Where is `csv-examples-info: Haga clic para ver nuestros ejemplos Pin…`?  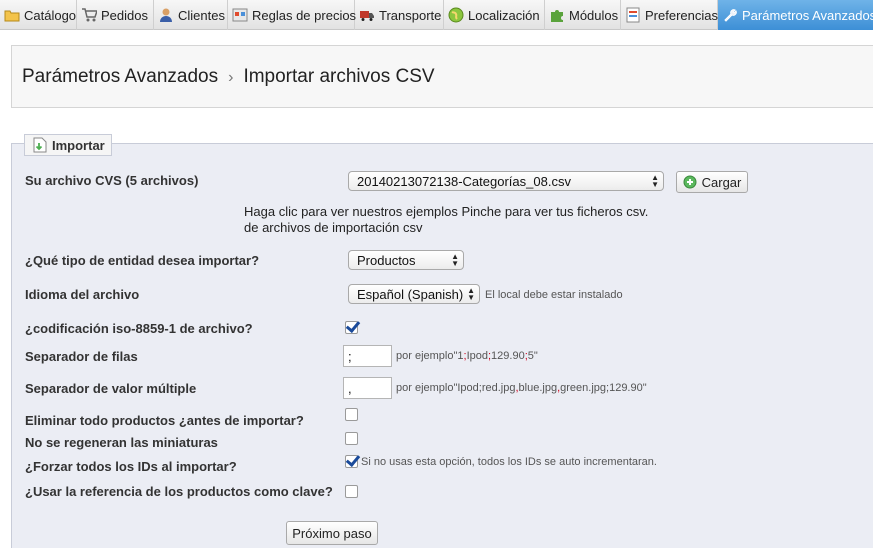 csv-examples-info: Haga clic para ver nuestros ejemplos Pin… is located at coordinates (446, 220).